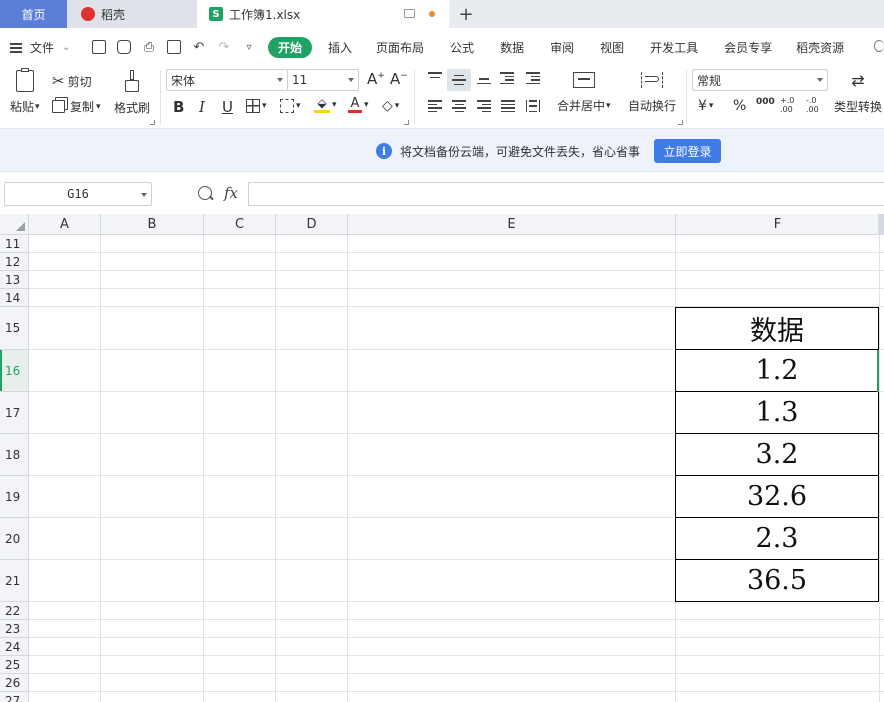  Describe the element at coordinates (290, 106) in the screenshot. I see `cell-style-button: ▾` at that location.